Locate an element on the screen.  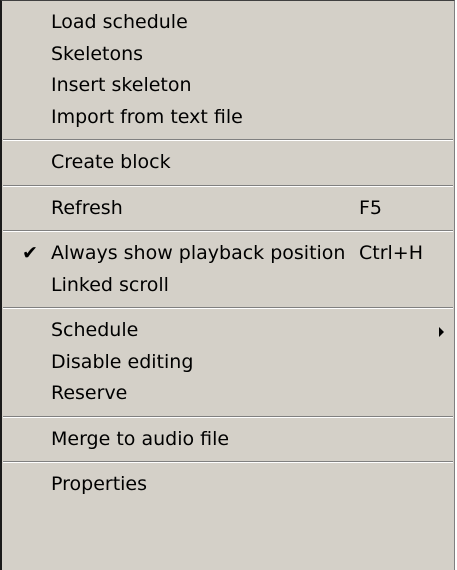
menu-item-merge-to-audio-file: Merge to audio file is located at coordinates (228, 440).